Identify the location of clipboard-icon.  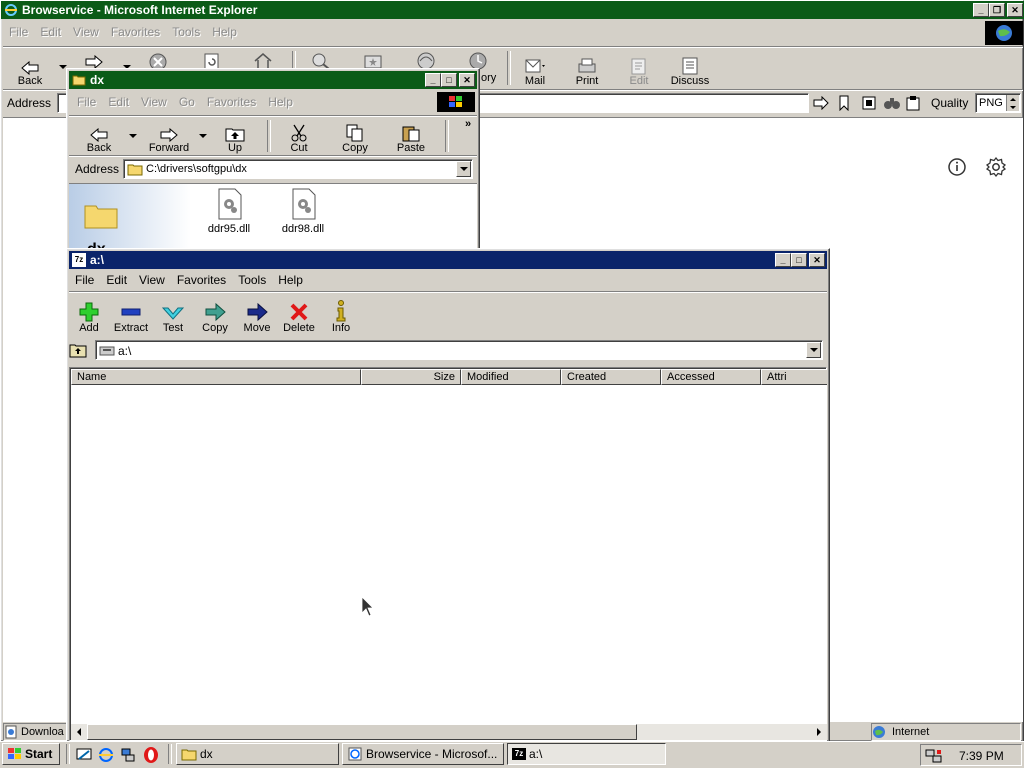
(913, 103).